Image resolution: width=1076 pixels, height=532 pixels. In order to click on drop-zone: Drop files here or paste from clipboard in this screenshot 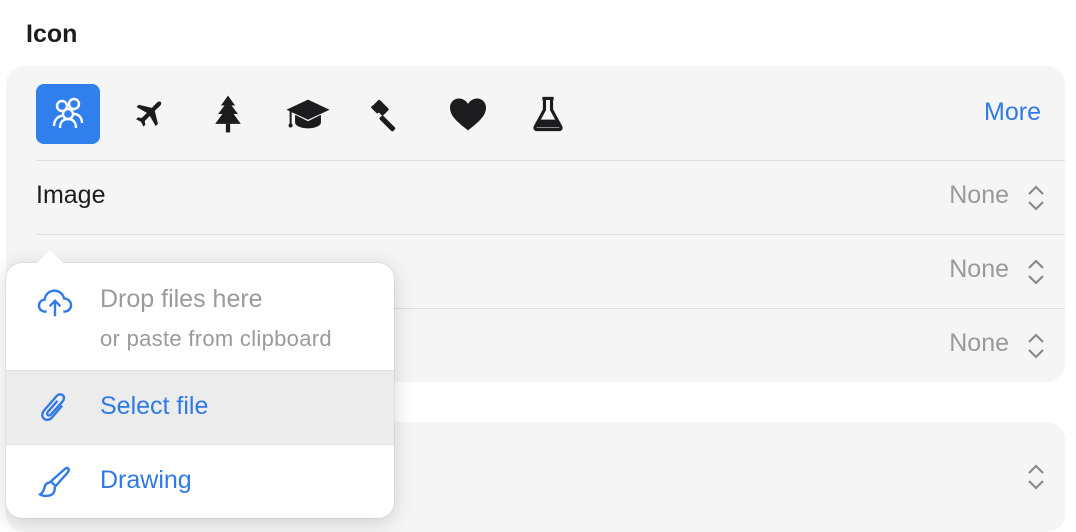, I will do `click(200, 316)`.